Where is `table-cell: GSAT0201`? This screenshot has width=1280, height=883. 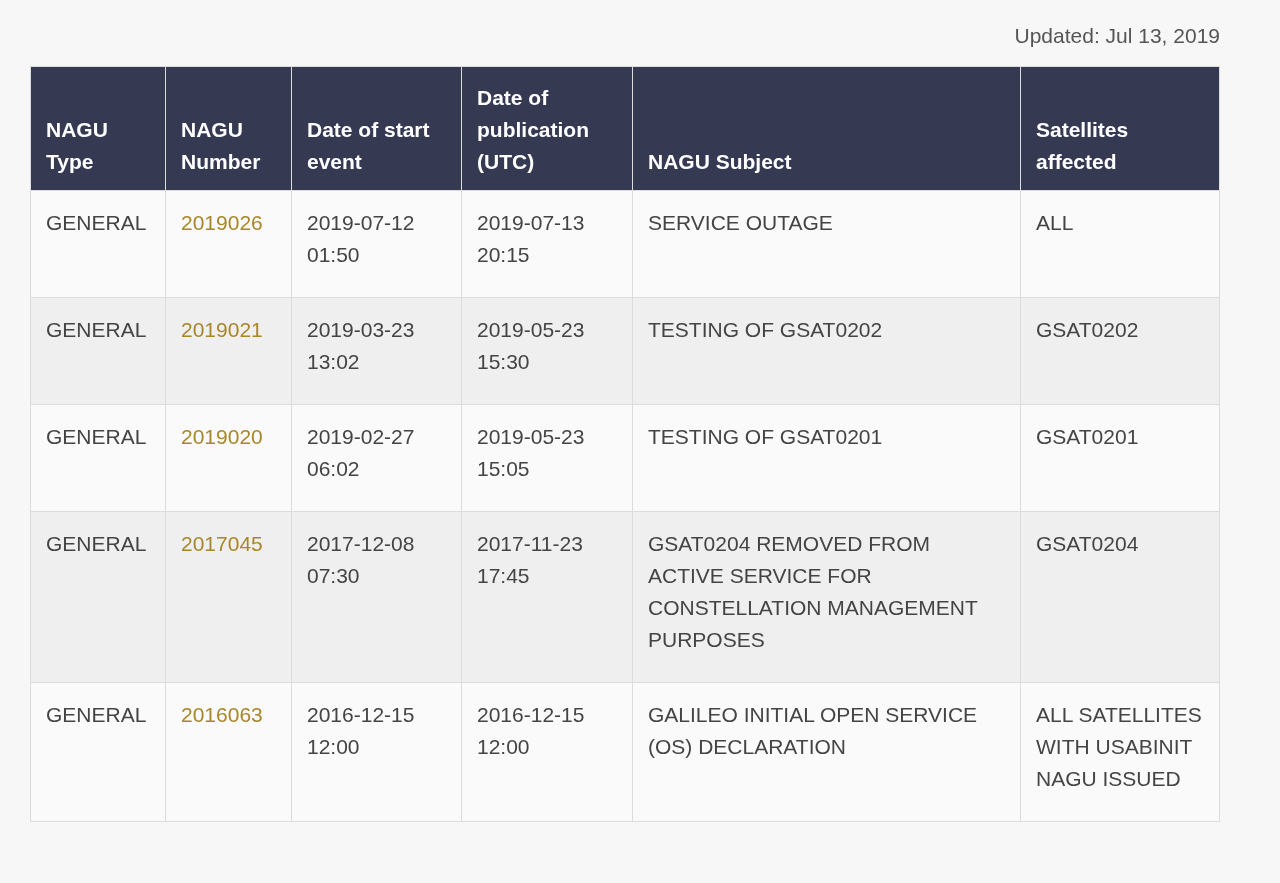 table-cell: GSAT0201 is located at coordinates (1087, 436).